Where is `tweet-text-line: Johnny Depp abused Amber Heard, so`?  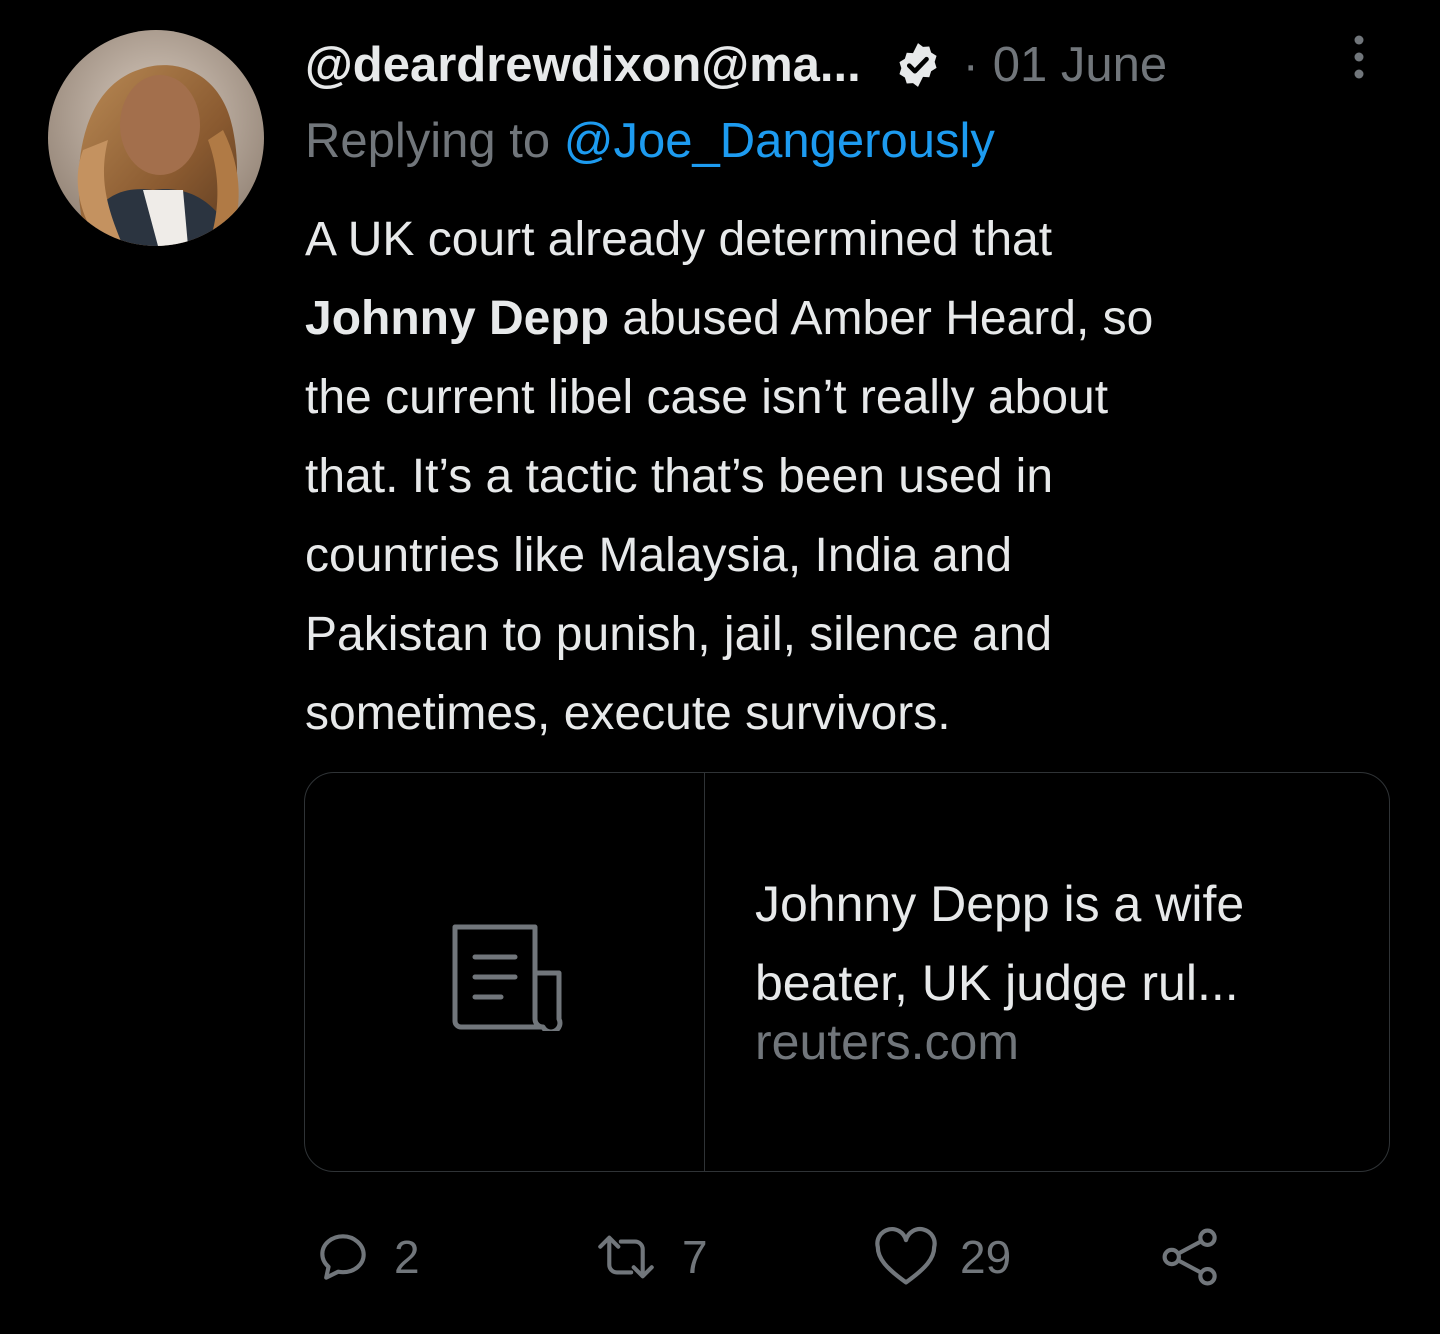 tweet-text-line: Johnny Depp abused Amber Heard, so is located at coordinates (845, 318).